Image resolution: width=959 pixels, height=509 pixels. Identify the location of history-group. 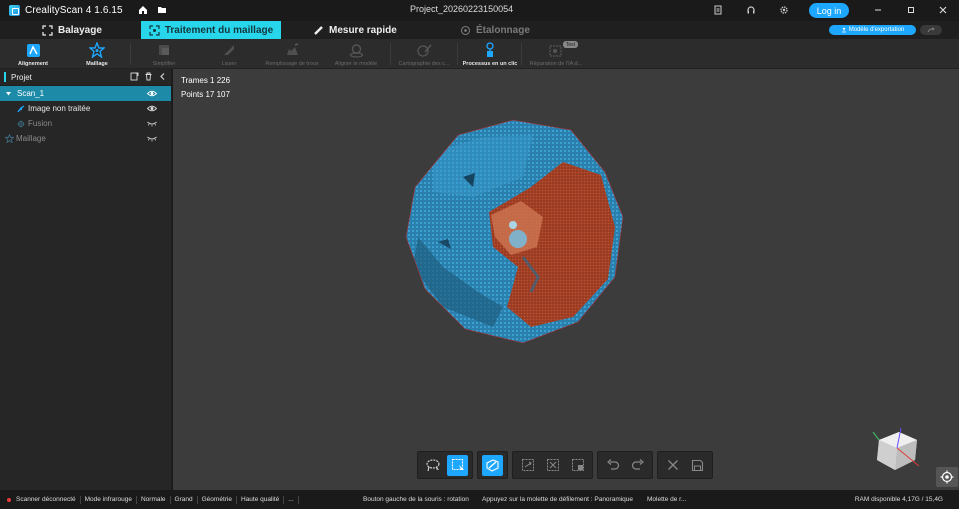
(625, 465).